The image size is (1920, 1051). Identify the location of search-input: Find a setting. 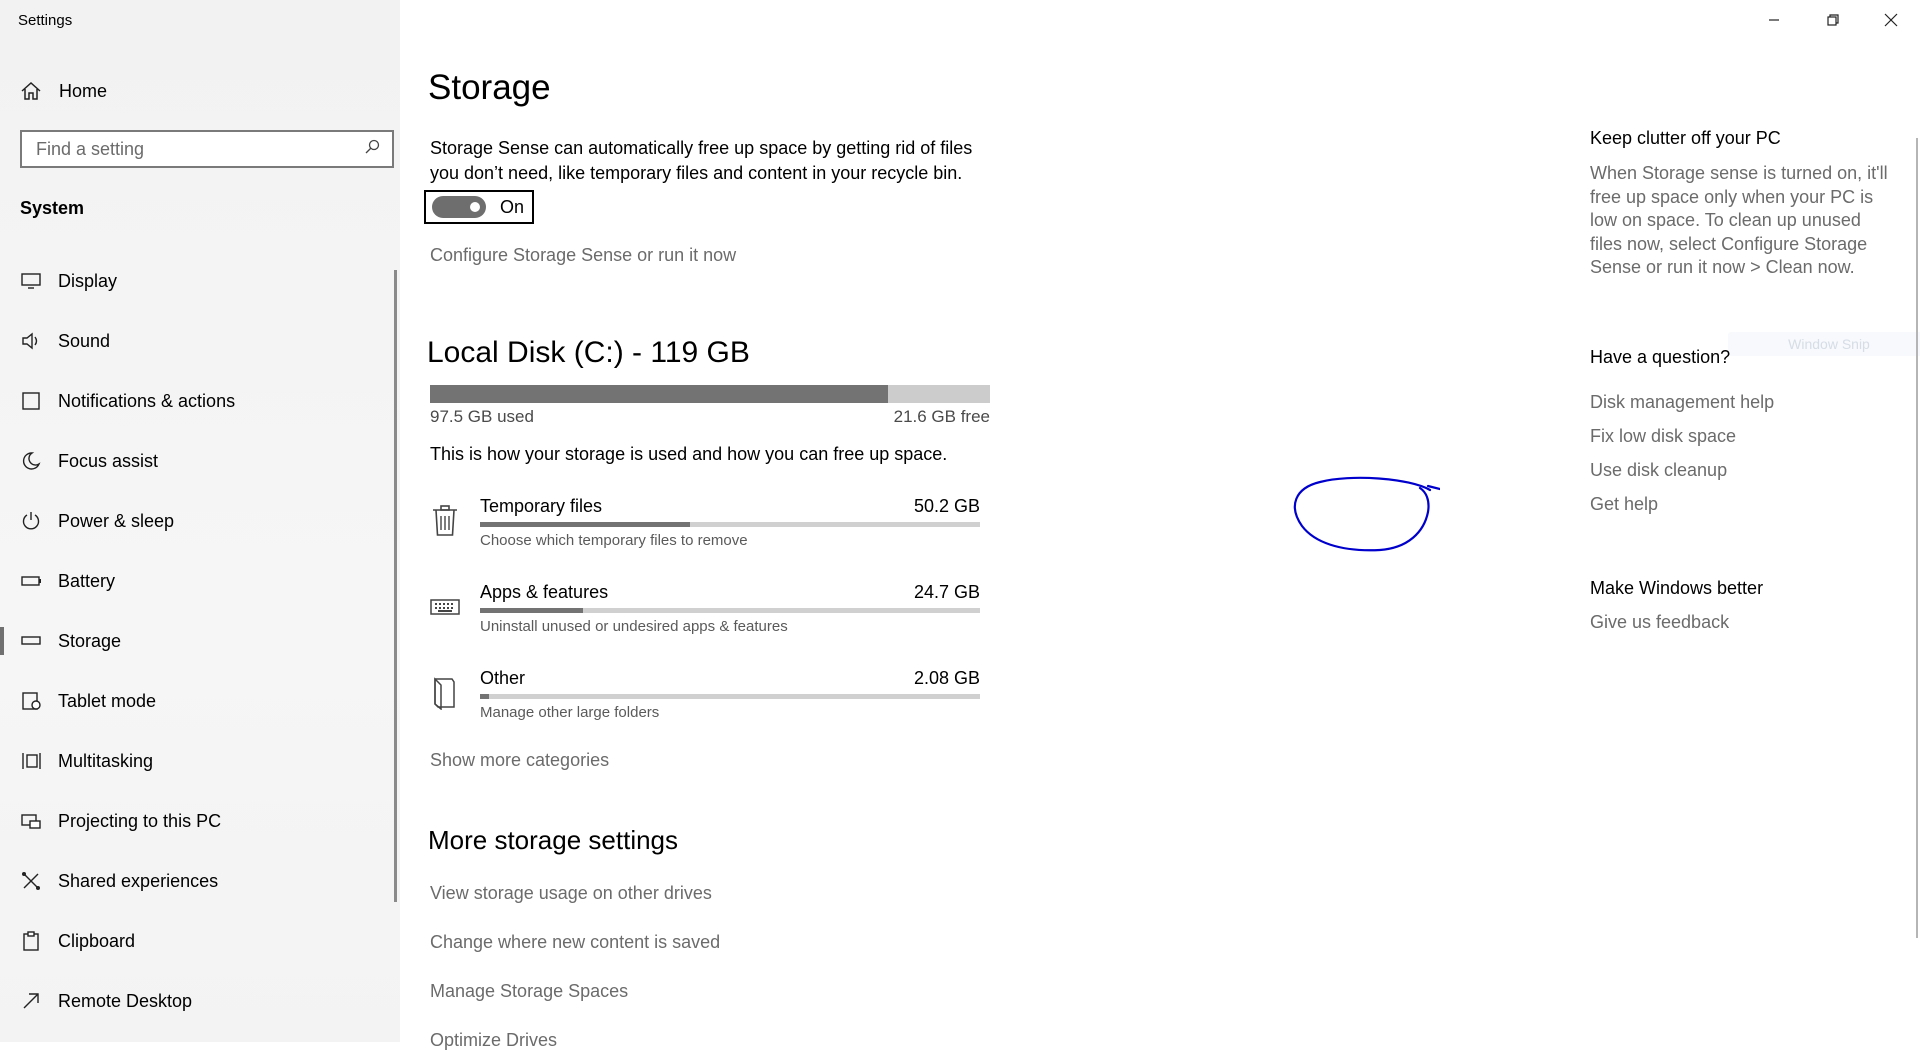
(200, 149).